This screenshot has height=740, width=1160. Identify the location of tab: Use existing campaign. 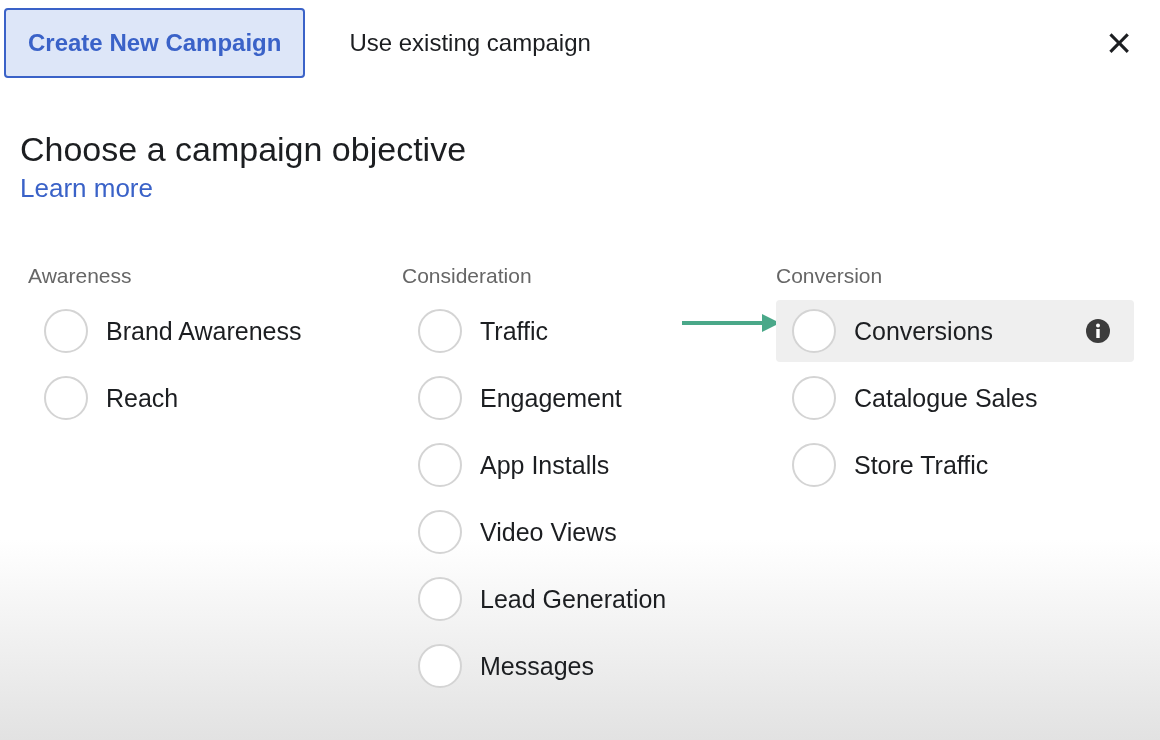
(470, 43).